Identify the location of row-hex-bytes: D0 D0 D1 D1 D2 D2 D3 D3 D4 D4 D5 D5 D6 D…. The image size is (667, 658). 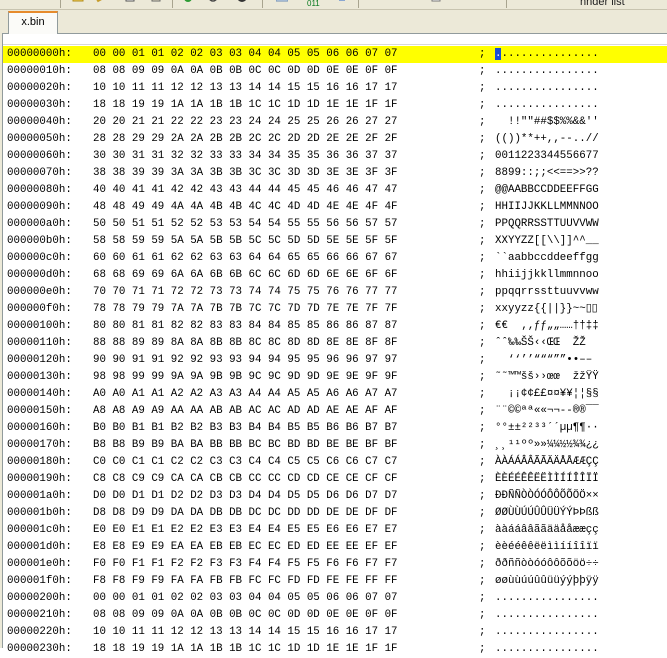
(245, 496).